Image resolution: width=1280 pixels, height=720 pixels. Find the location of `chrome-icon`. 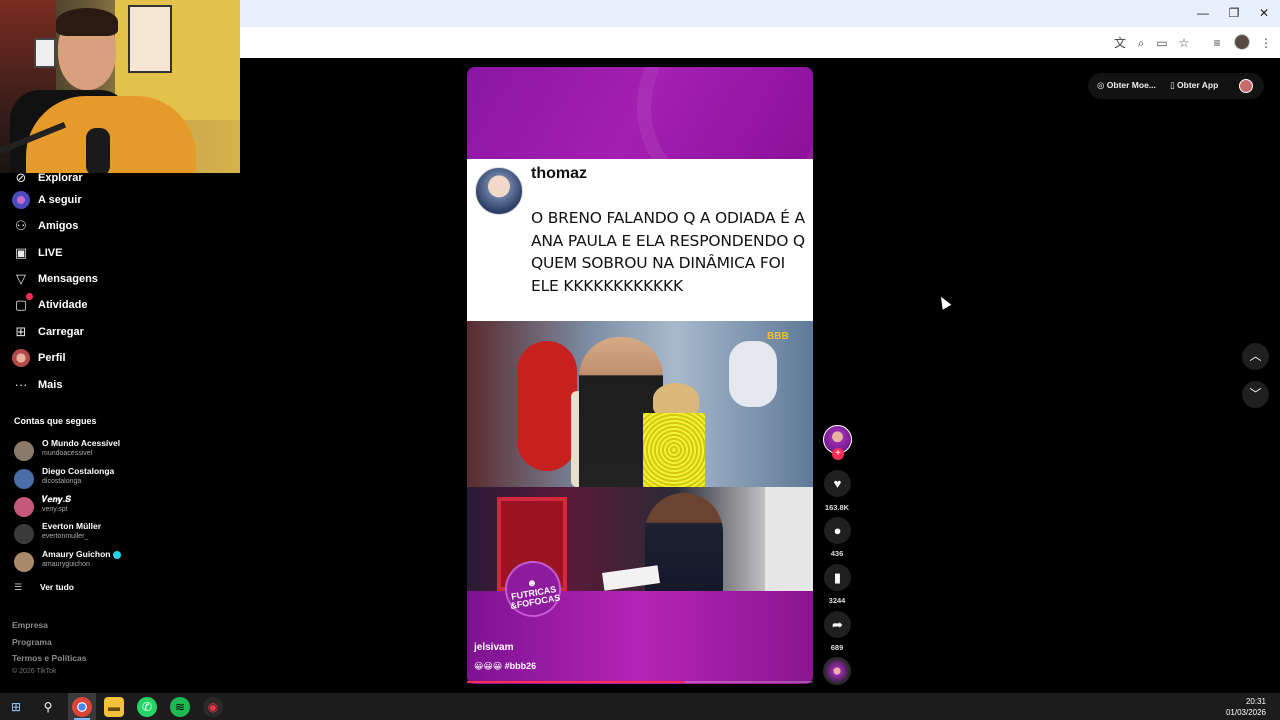

chrome-icon is located at coordinates (82, 707).